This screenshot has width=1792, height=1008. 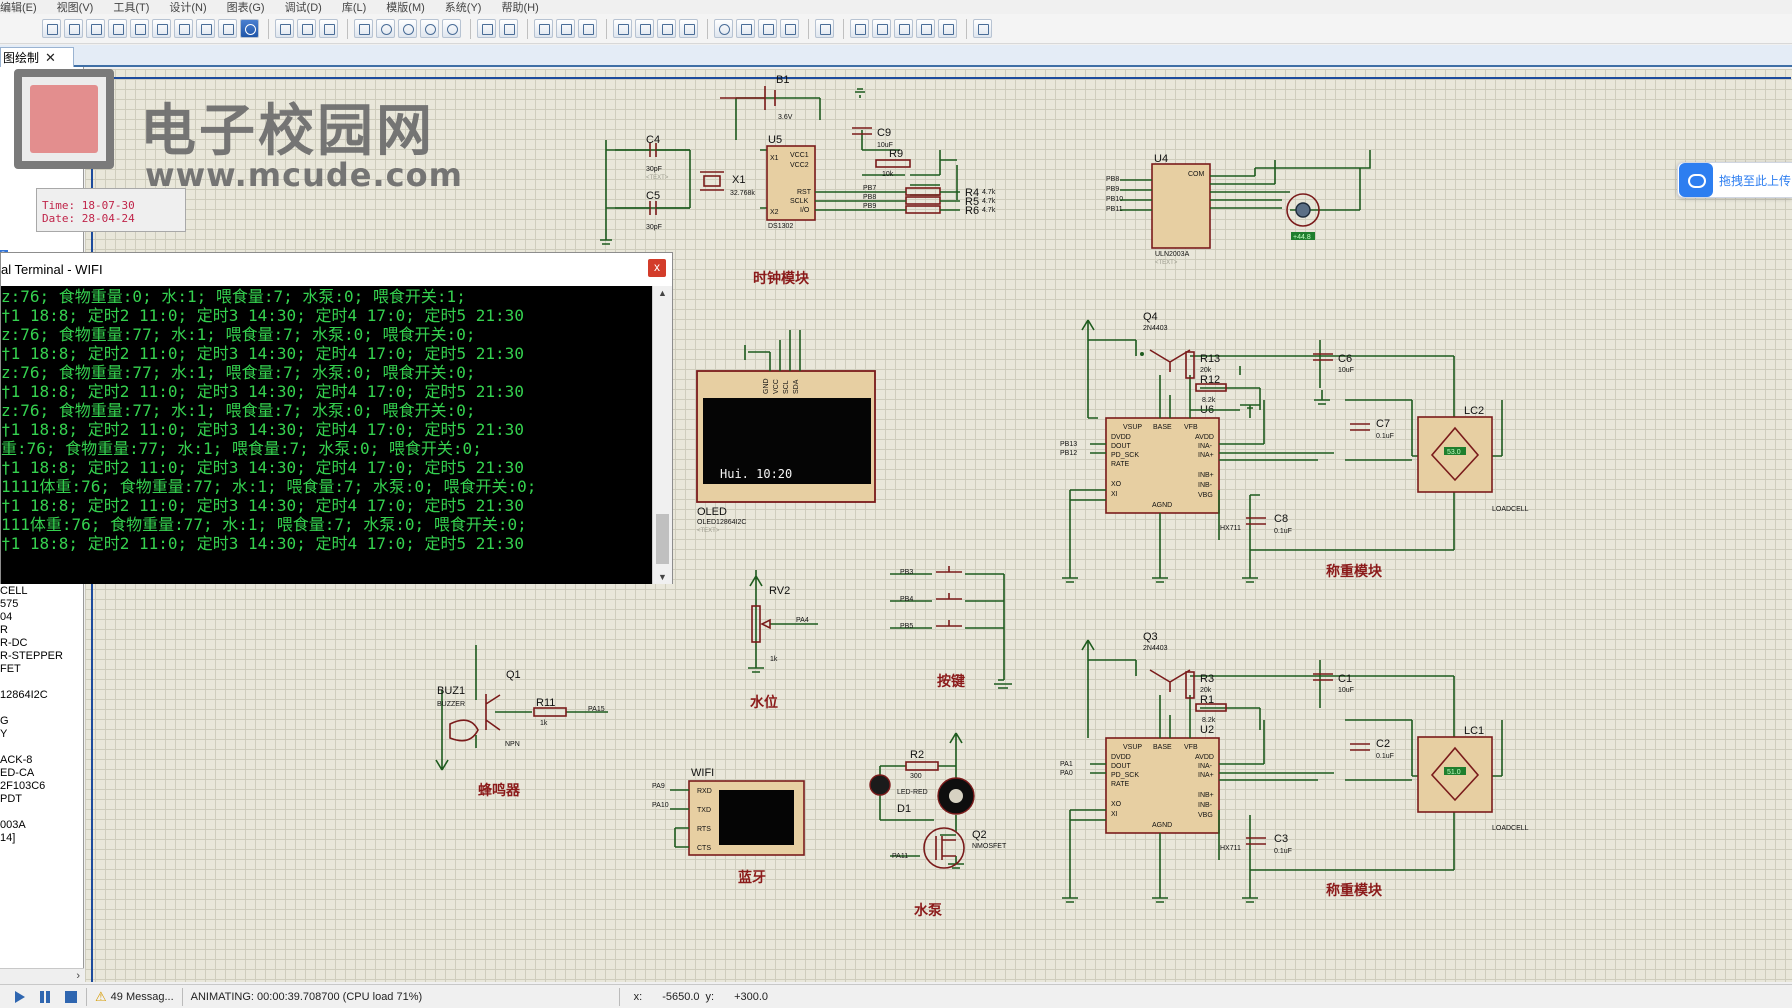 What do you see at coordinates (681, 996) in the screenshot?
I see `x-coordinate: -5650.0` at bounding box center [681, 996].